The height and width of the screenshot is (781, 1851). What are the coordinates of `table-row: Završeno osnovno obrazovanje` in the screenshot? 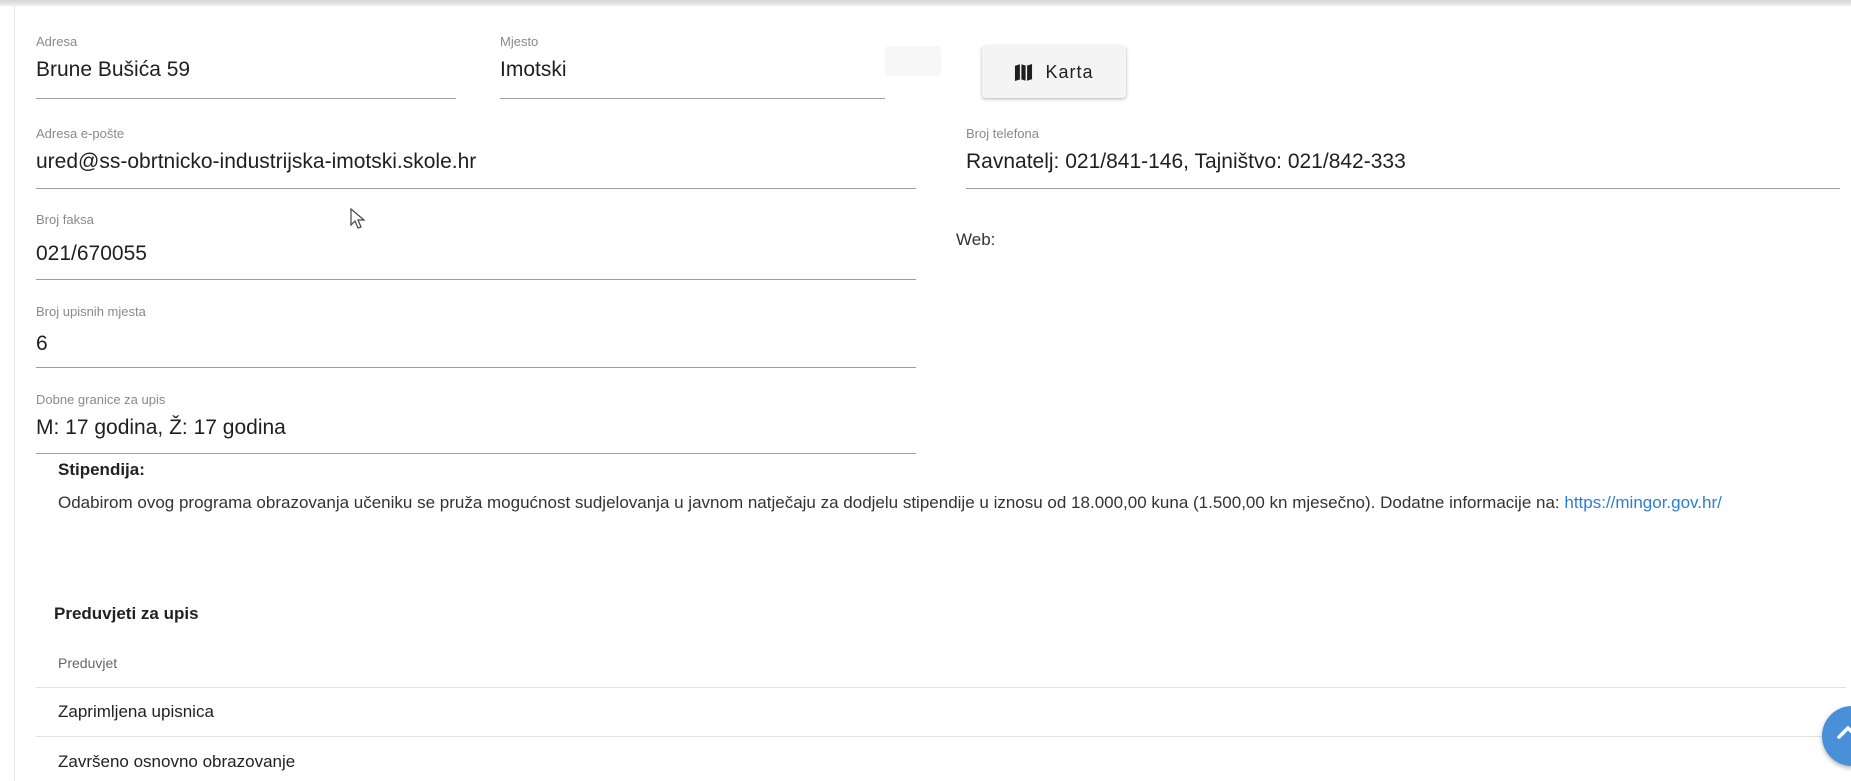 It's located at (177, 761).